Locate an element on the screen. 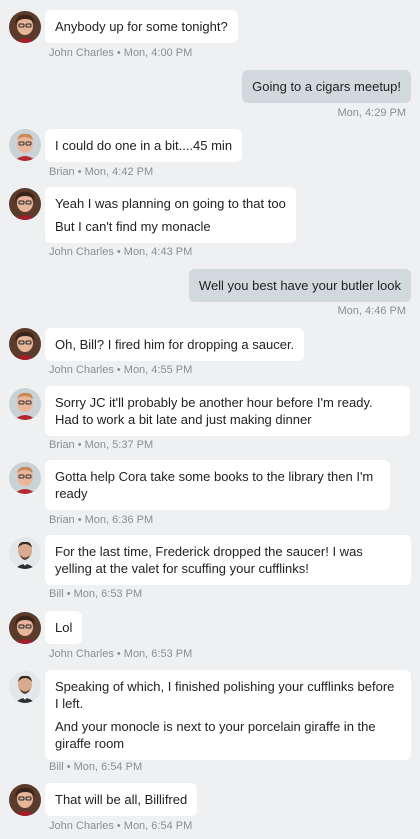  message-bubble: I could do one in a bit....45 min is located at coordinates (144, 145).